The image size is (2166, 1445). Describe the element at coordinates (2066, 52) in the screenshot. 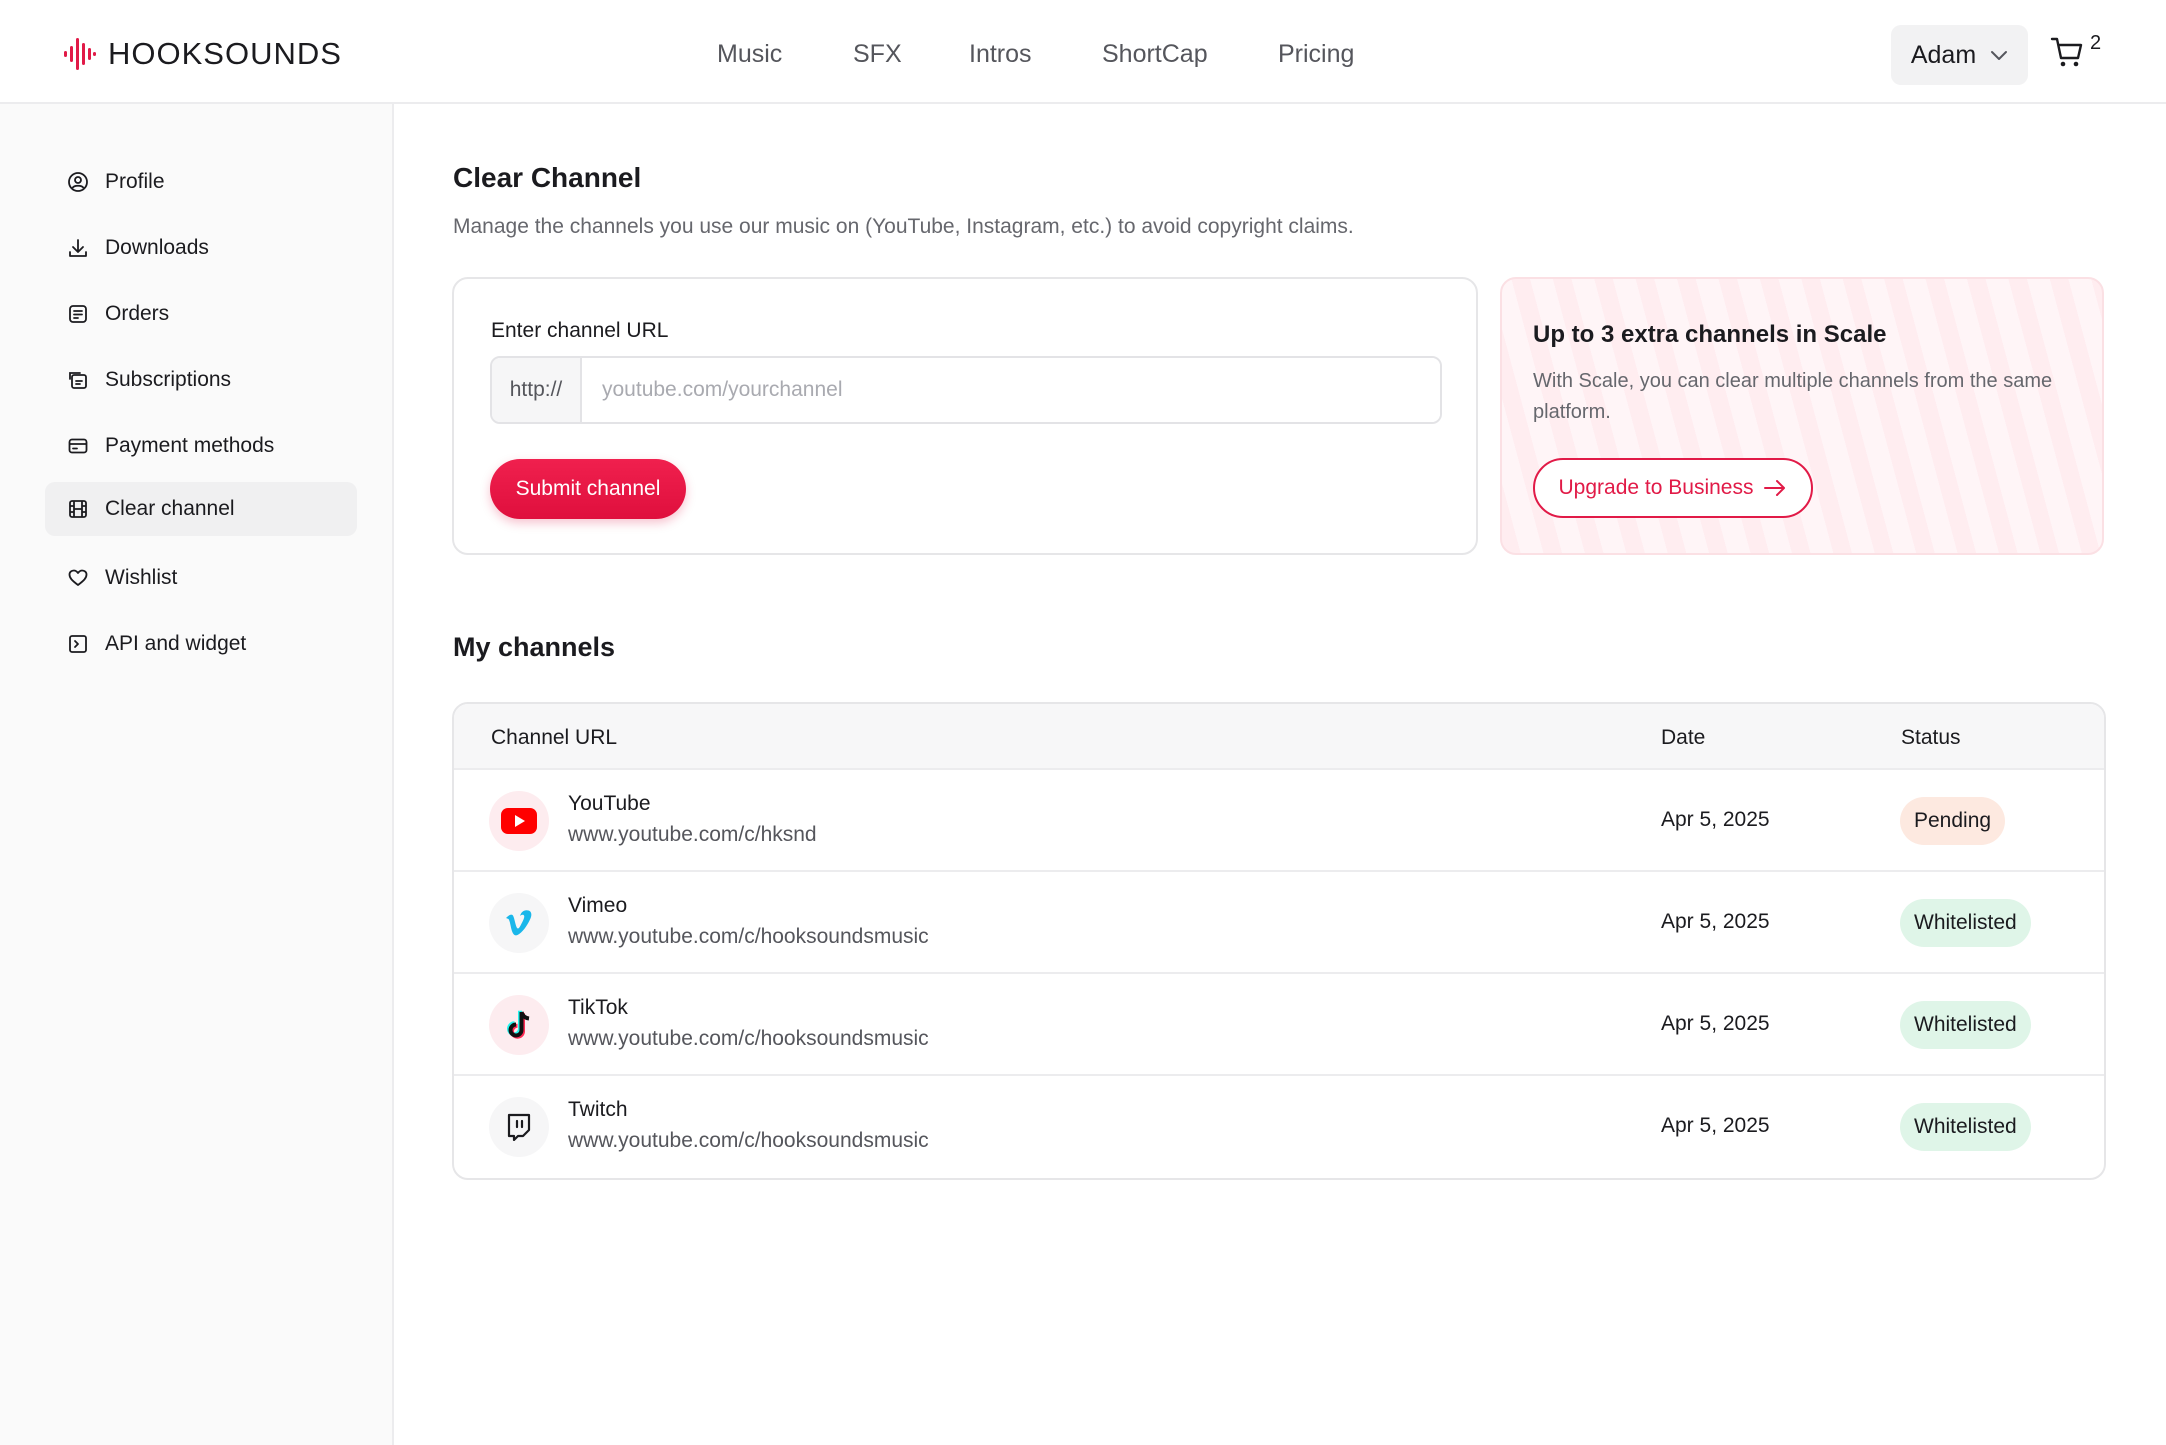

I see `cart-icon` at that location.